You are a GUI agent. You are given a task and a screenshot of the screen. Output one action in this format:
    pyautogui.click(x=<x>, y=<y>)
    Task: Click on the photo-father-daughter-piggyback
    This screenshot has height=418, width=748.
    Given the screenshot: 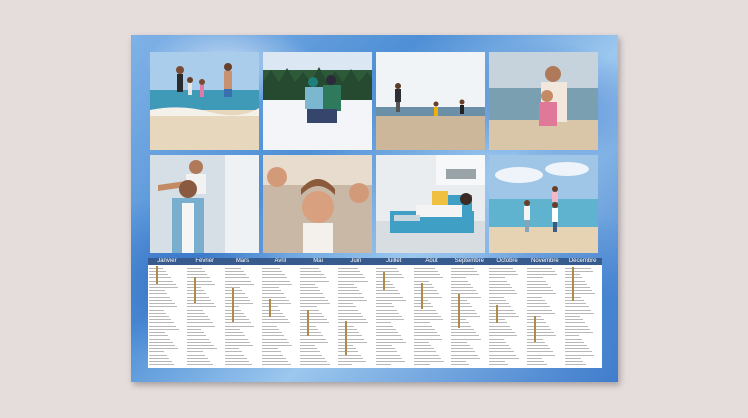 What is the action you would take?
    pyautogui.click(x=204, y=204)
    